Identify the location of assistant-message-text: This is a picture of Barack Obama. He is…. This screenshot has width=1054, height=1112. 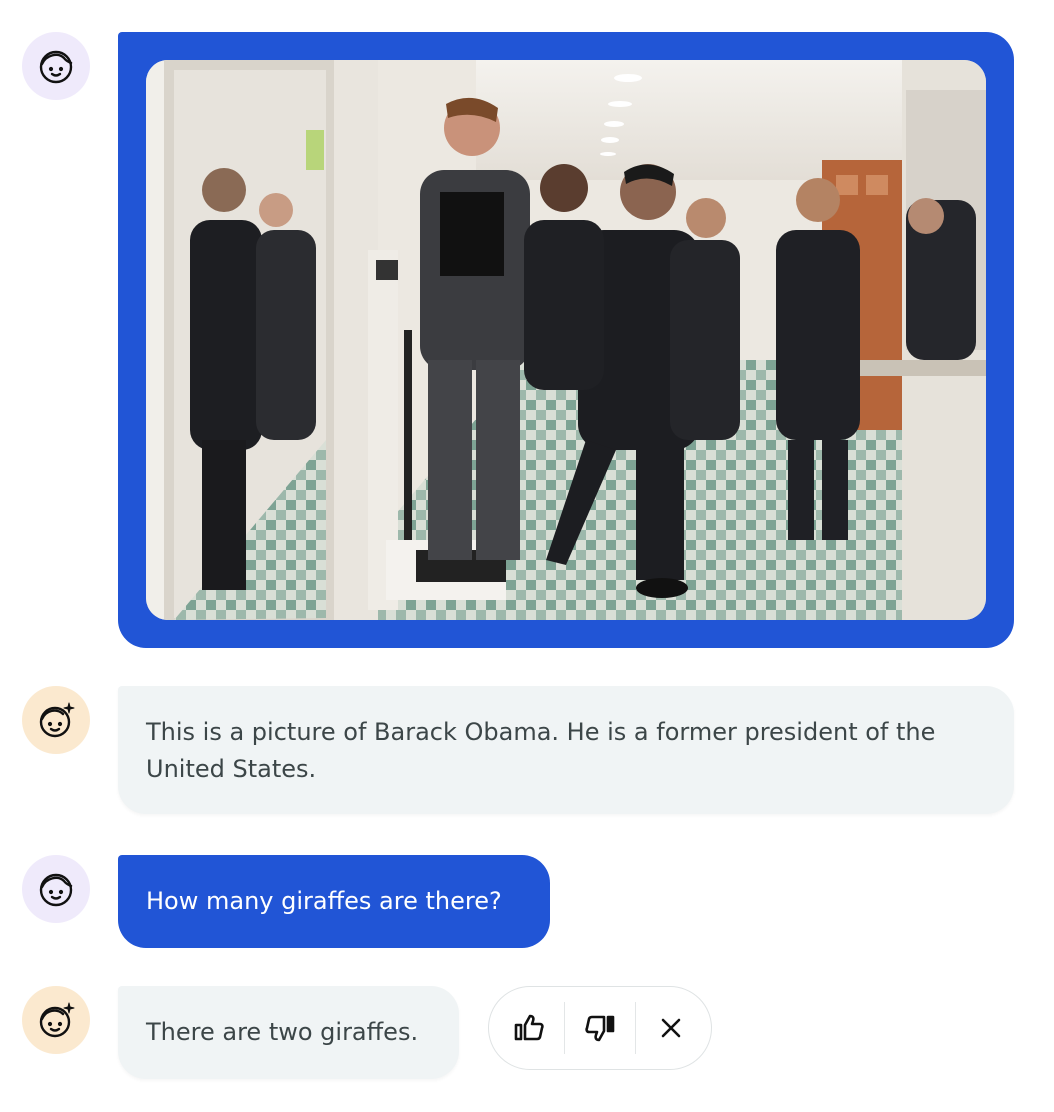
(541, 750).